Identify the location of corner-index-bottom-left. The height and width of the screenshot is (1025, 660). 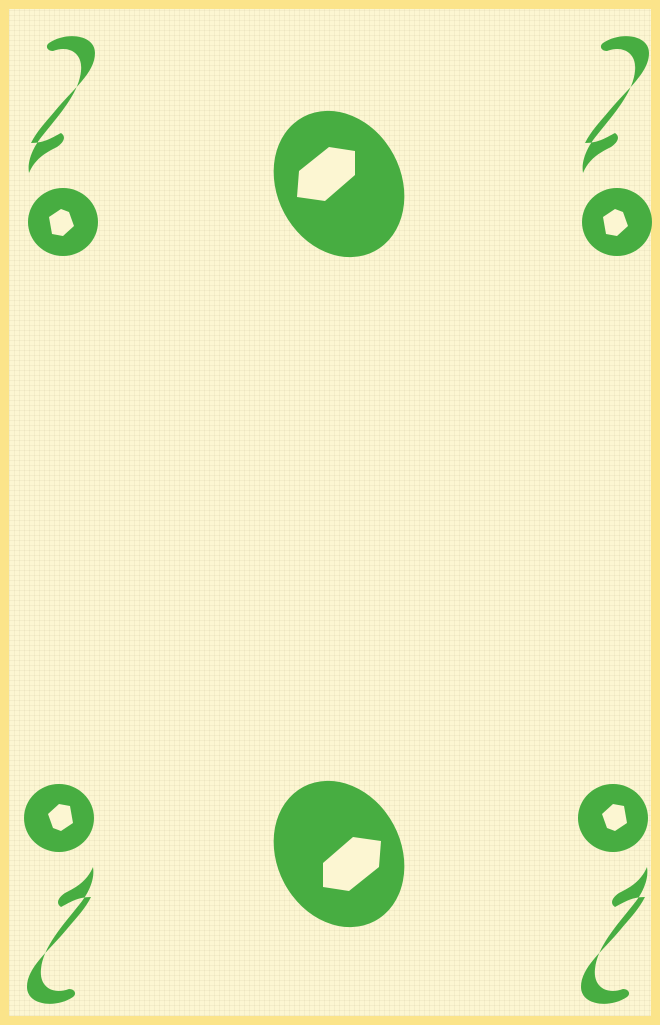
(61, 896).